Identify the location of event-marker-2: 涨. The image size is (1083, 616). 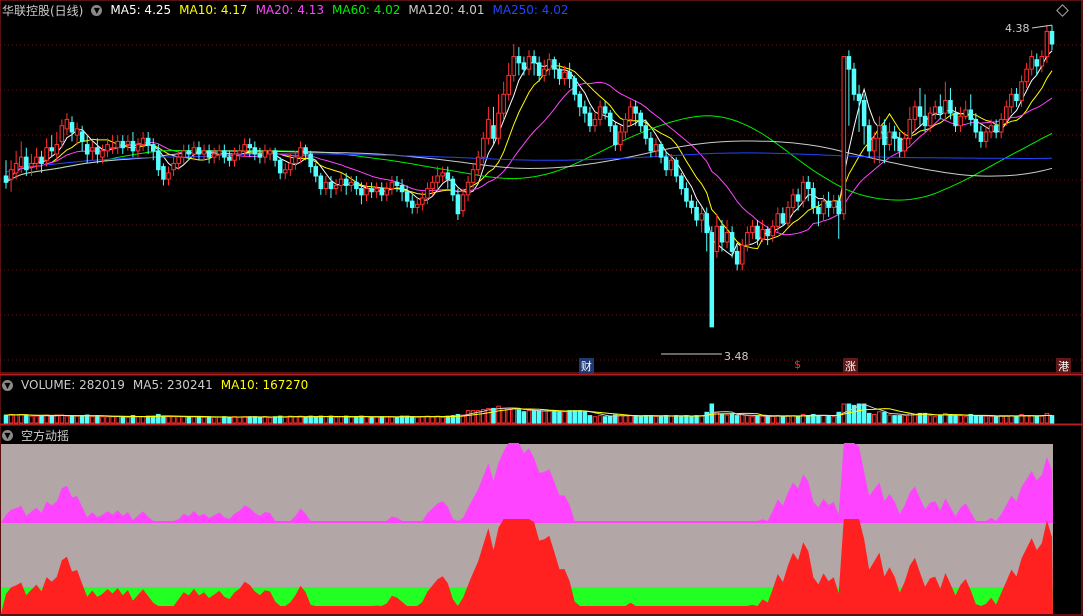
(850, 366).